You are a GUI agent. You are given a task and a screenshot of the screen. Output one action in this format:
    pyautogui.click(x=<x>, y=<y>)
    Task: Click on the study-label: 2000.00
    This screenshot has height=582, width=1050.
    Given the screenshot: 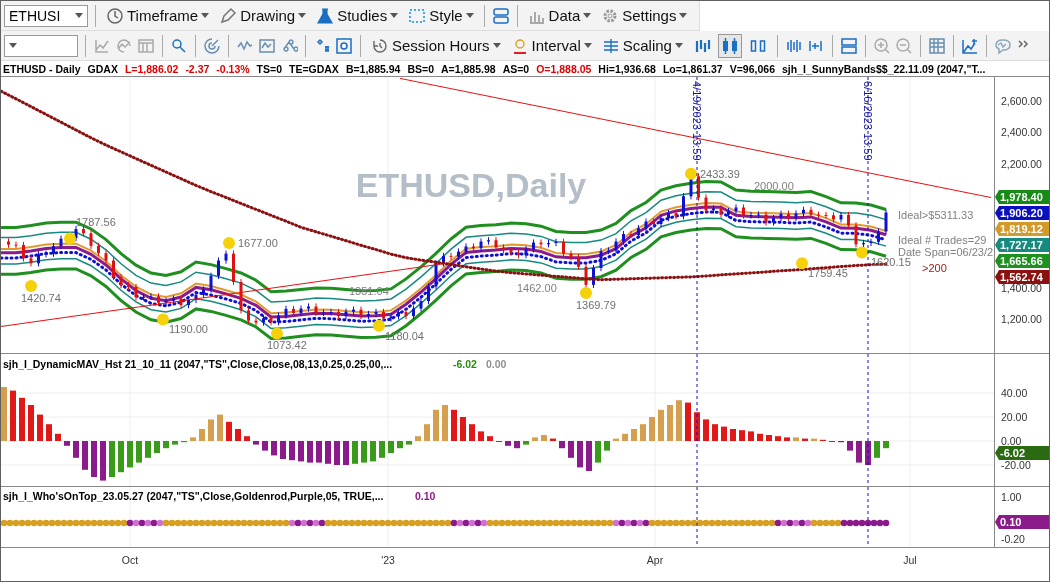 What is the action you would take?
    pyautogui.click(x=774, y=185)
    